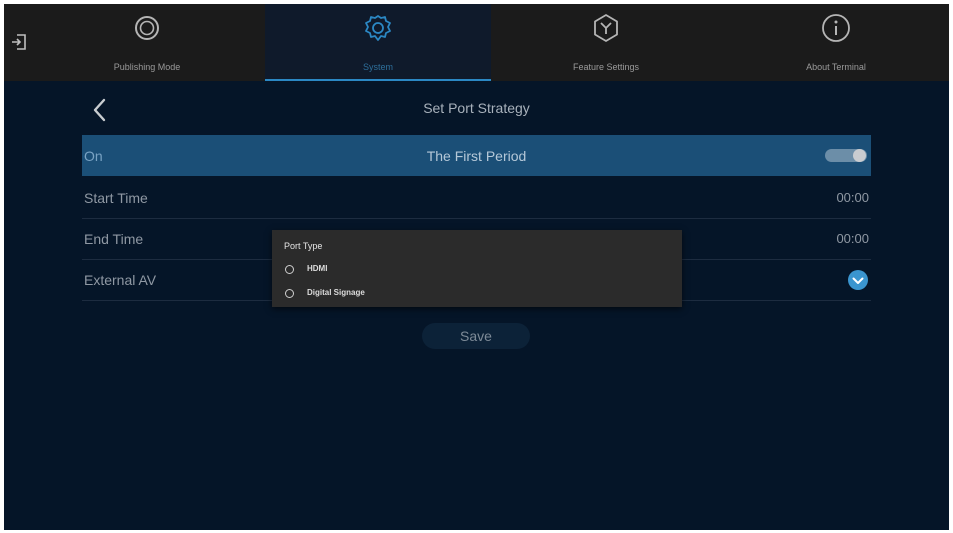 This screenshot has height=533, width=953. I want to click on start-time-row: Start Time 00:00, so click(476, 198).